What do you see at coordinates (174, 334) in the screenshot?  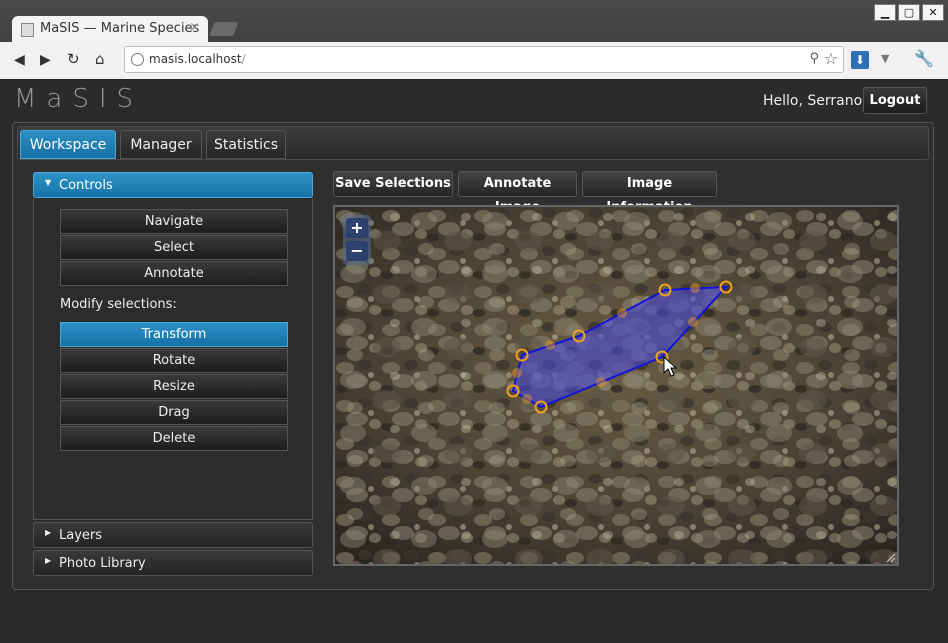 I see `transform-button: Transform` at bounding box center [174, 334].